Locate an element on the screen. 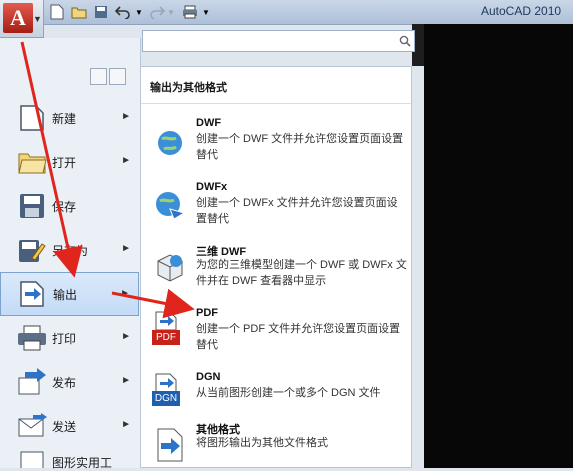 The height and width of the screenshot is (471, 573). item-description: 将图形输出为其他文件格式 is located at coordinates (262, 443).